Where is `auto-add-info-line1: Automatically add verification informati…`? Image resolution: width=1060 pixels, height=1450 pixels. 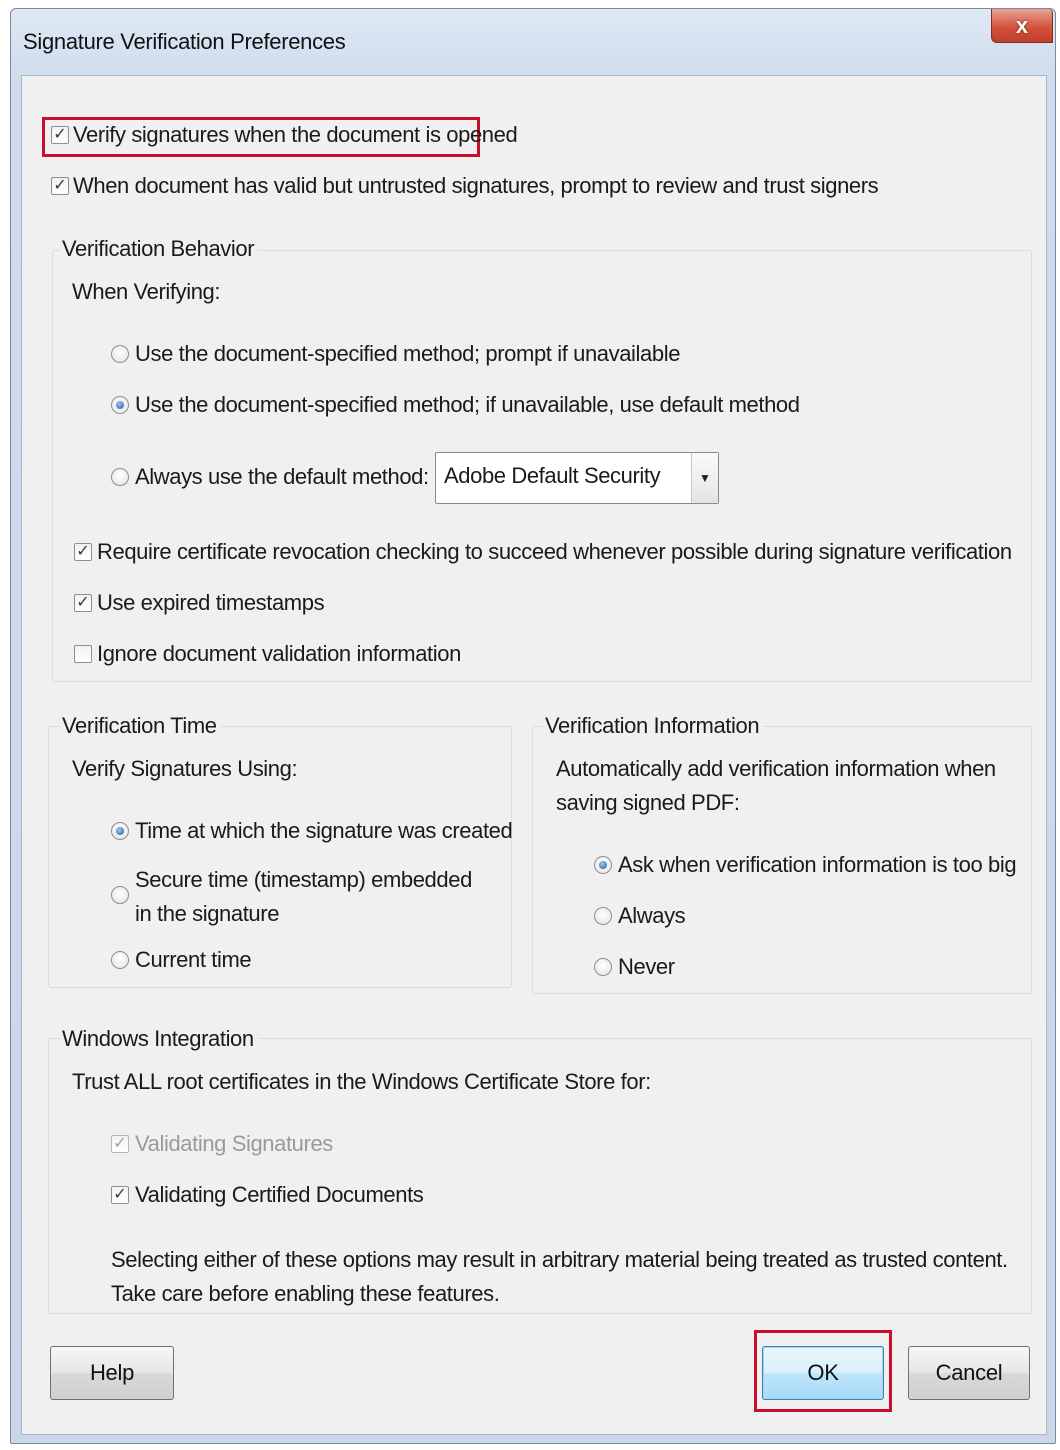 auto-add-info-line1: Automatically add verification informati… is located at coordinates (776, 768).